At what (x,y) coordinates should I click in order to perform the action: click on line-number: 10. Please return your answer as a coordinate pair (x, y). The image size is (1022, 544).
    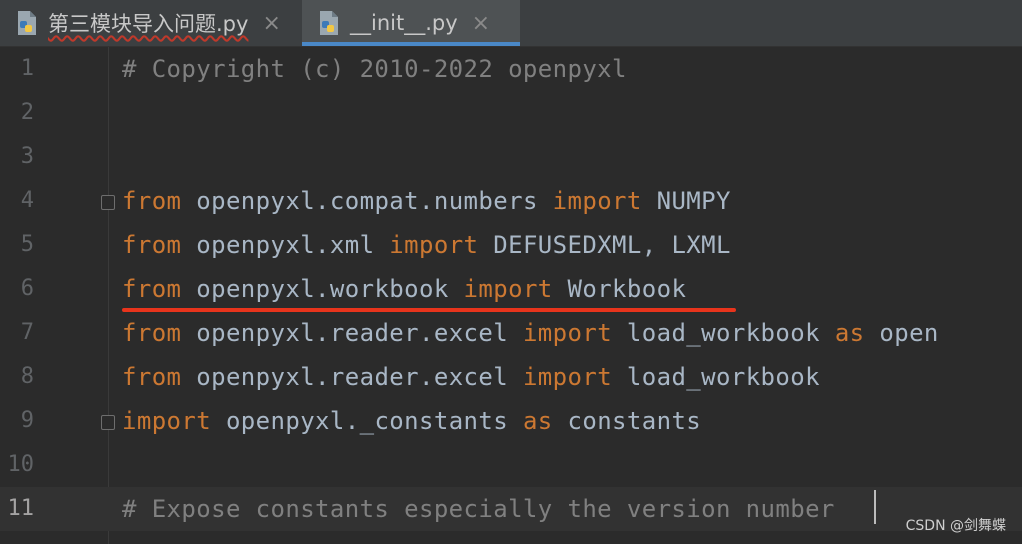
    Looking at the image, I should click on (21, 464).